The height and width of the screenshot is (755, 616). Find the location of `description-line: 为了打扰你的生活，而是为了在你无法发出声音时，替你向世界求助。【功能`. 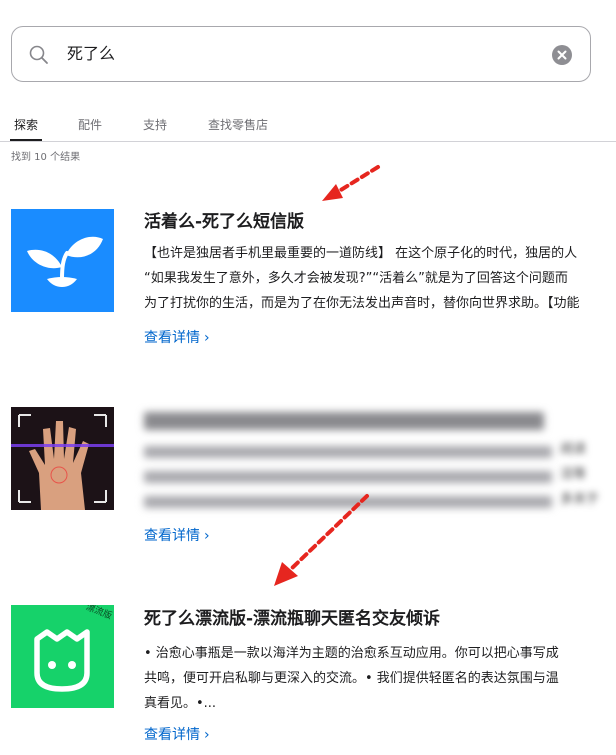

description-line: 为了打扰你的生活，而是为了在你无法发出声音时，替你向世界求助。【功能 is located at coordinates (362, 303).